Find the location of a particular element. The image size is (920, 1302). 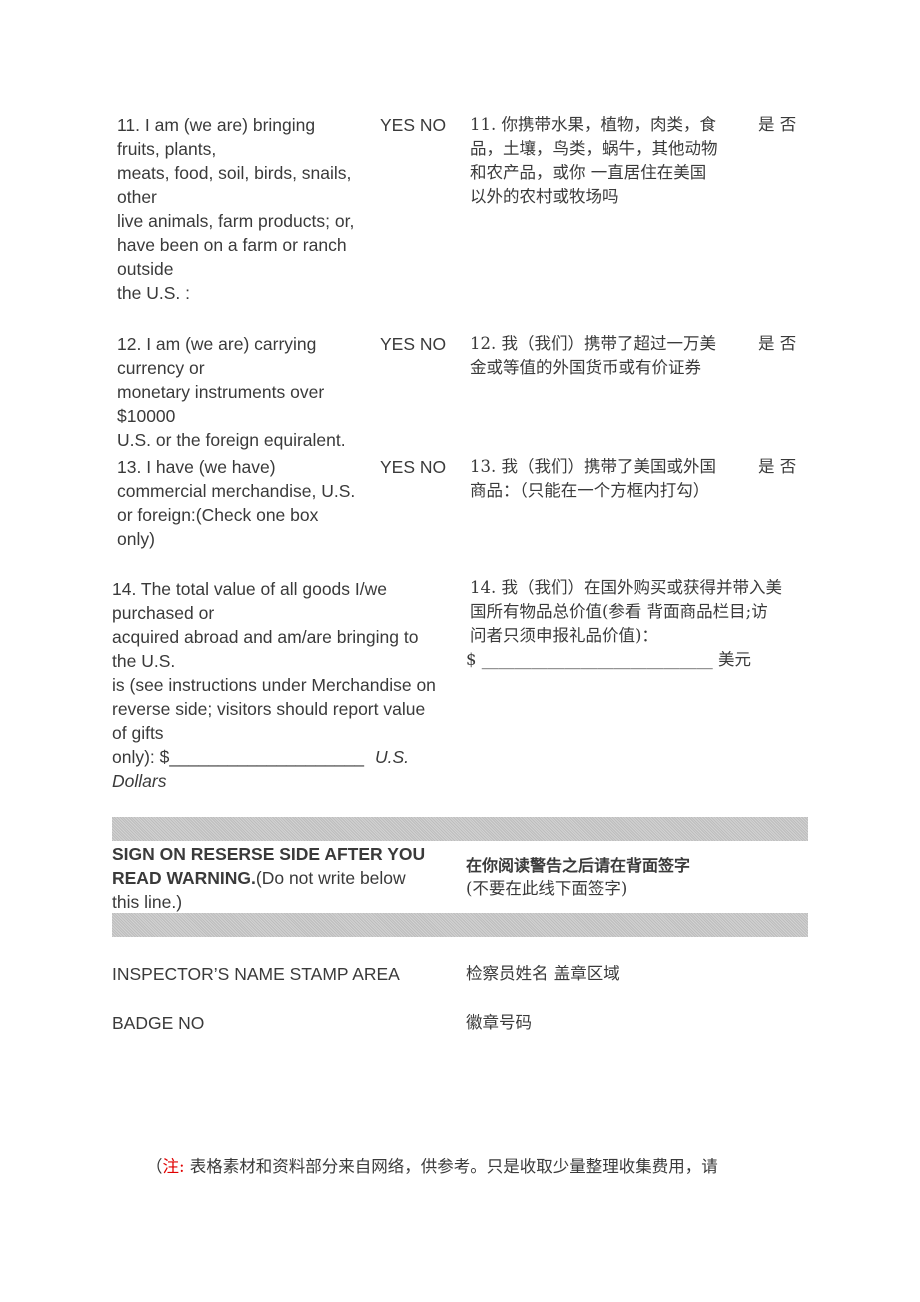

q14-chinese-line: 问者只须申报礼品价值)： is located at coordinates (564, 635).